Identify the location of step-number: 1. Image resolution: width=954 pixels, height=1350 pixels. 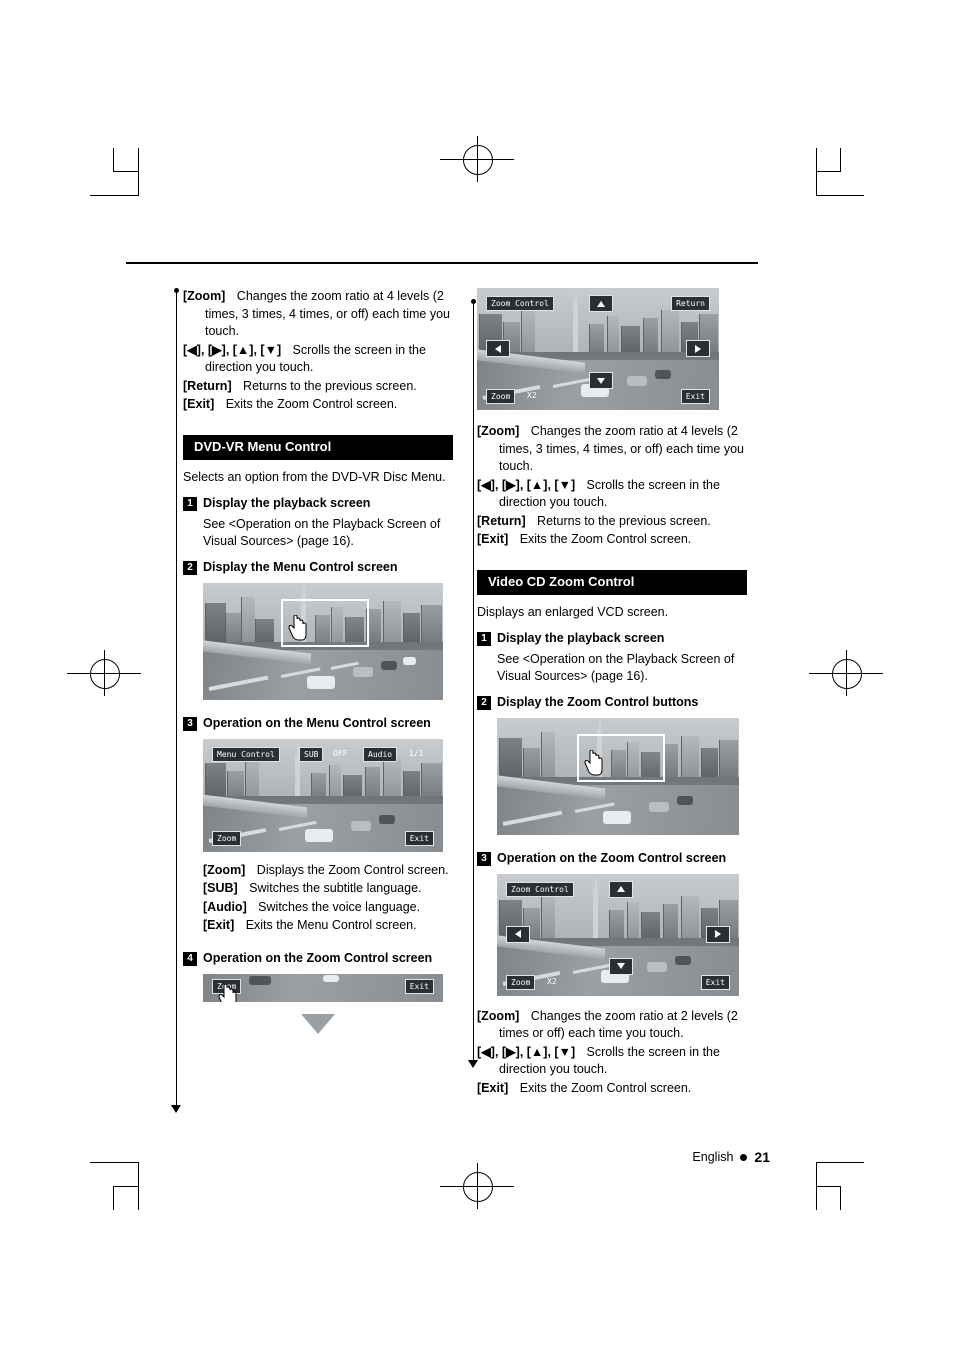
(484, 638).